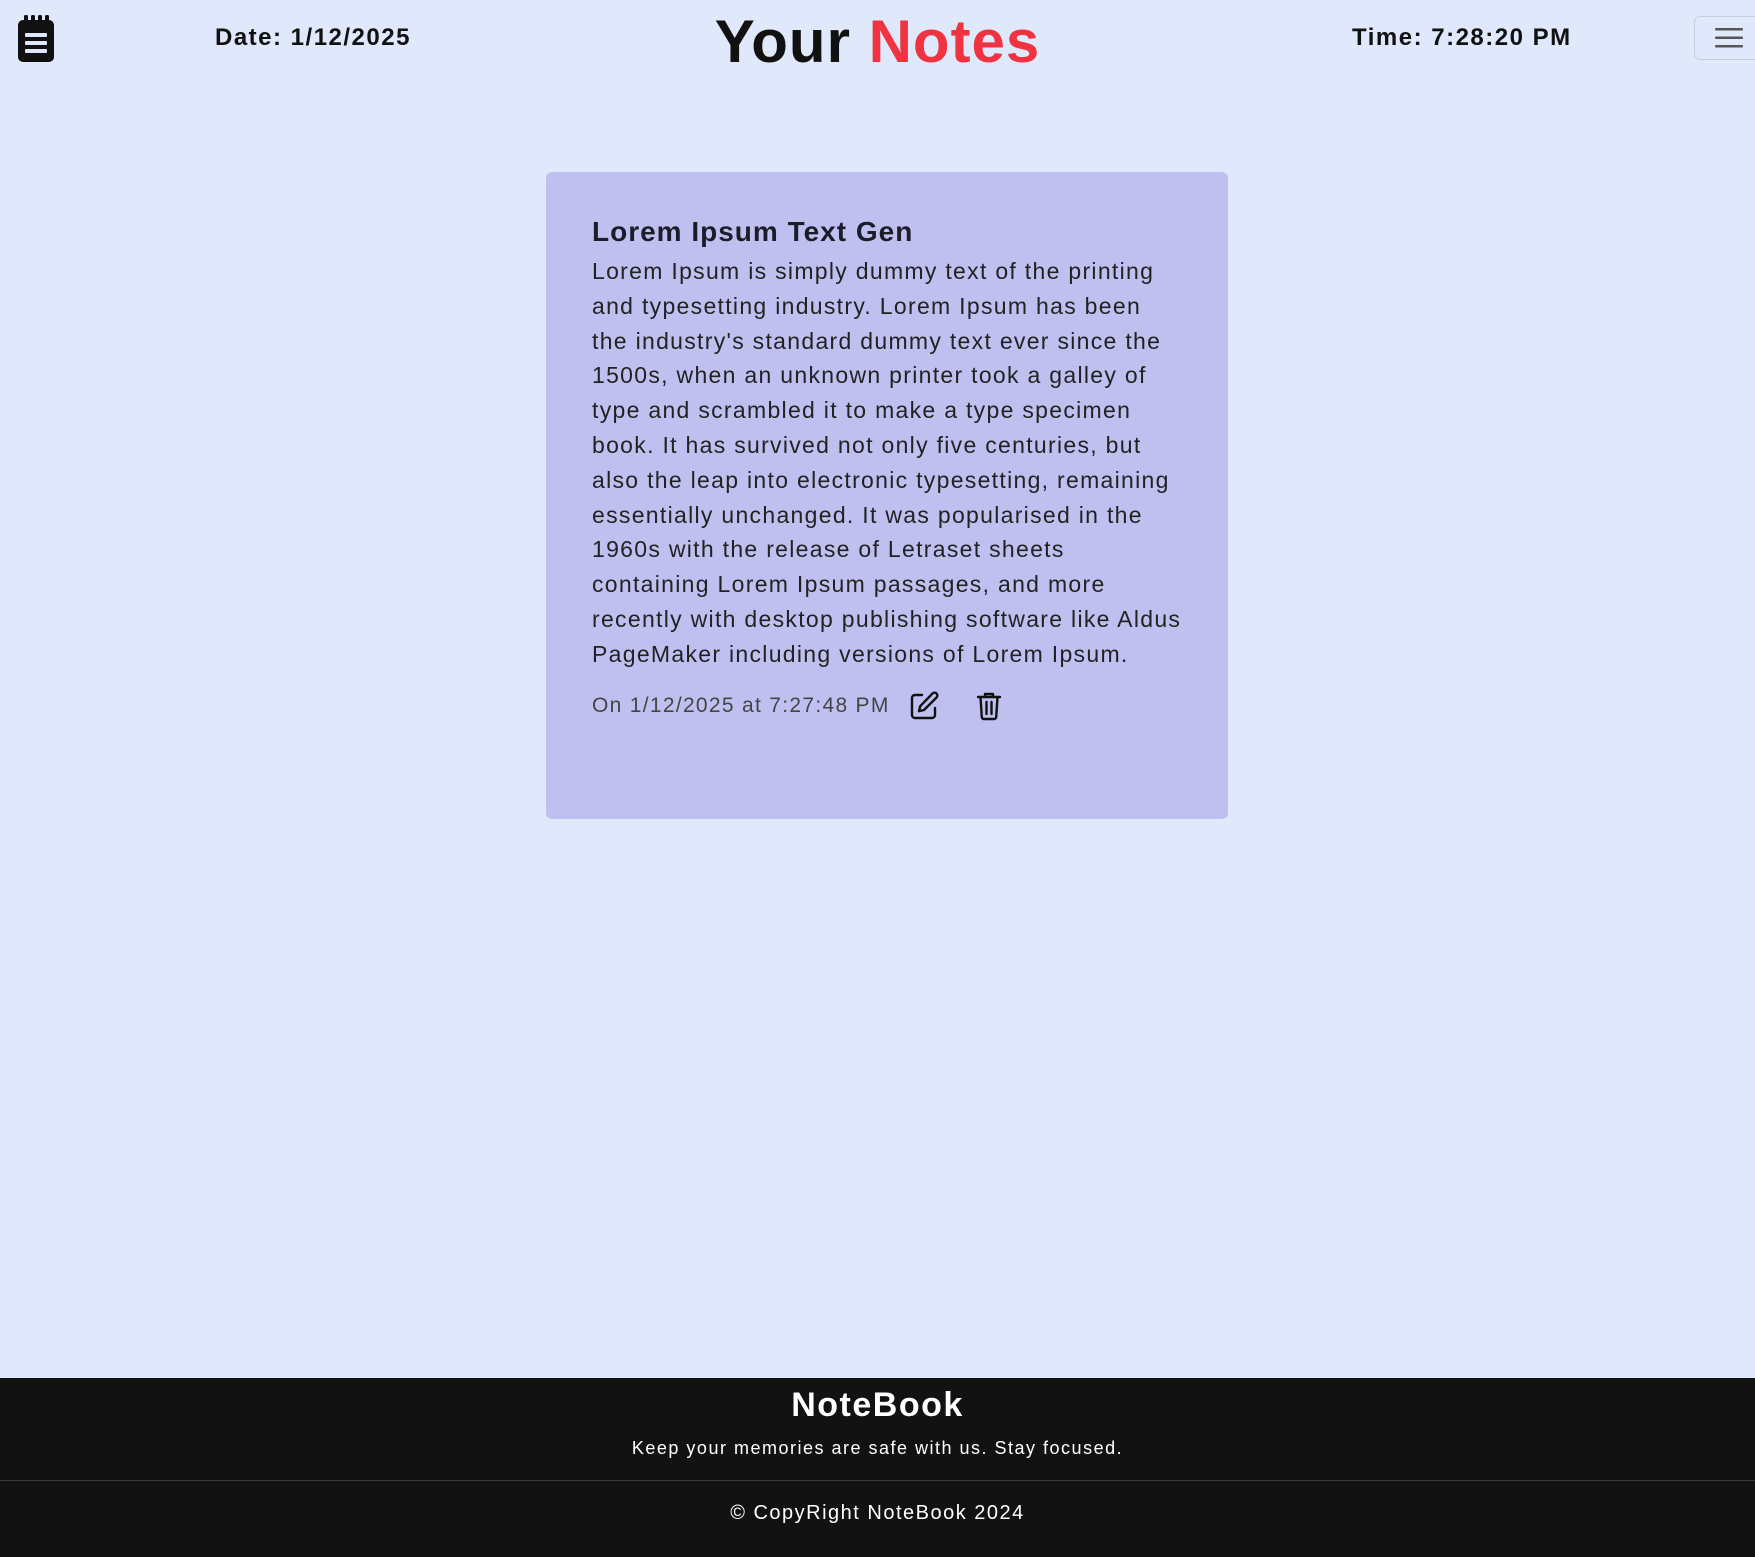  What do you see at coordinates (1729, 38) in the screenshot?
I see `hamburger-menu-icon` at bounding box center [1729, 38].